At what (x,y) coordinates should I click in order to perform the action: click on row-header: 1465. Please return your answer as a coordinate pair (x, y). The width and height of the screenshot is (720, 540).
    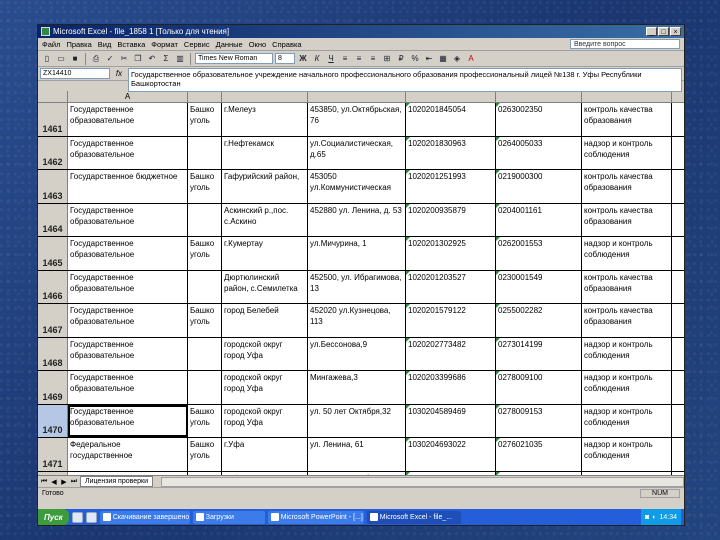
    Looking at the image, I should click on (53, 253).